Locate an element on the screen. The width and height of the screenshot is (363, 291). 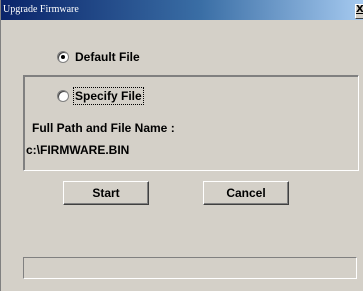
title-bar: Upgrade Firmware X is located at coordinates (182, 10).